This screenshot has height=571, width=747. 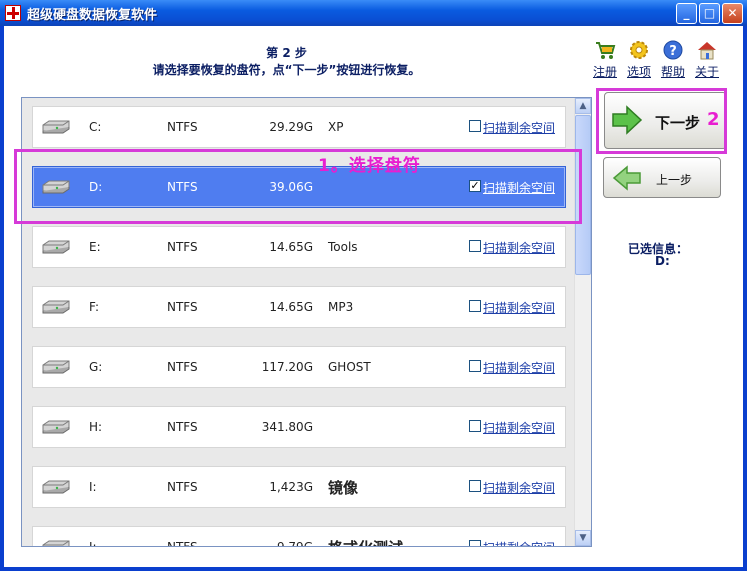 I want to click on help-link: ? 帮助, so click(x=673, y=59).